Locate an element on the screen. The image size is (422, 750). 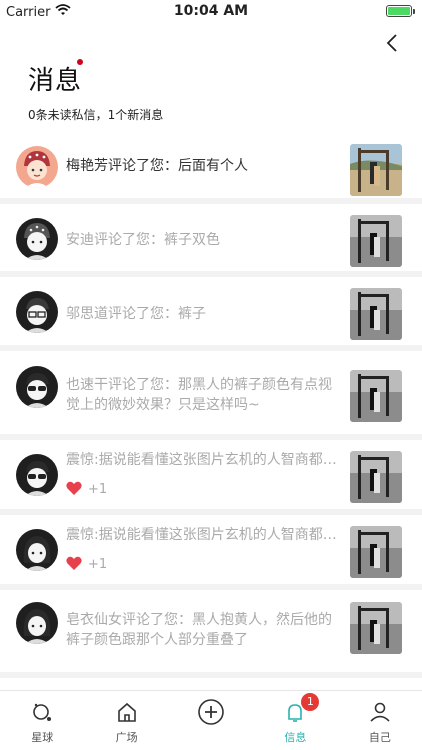
message-item: 皂衣仙女评论了您：黑人抱黄人，然后他的裤子颜色跟那个人部分重叠了 is located at coordinates (211, 634).